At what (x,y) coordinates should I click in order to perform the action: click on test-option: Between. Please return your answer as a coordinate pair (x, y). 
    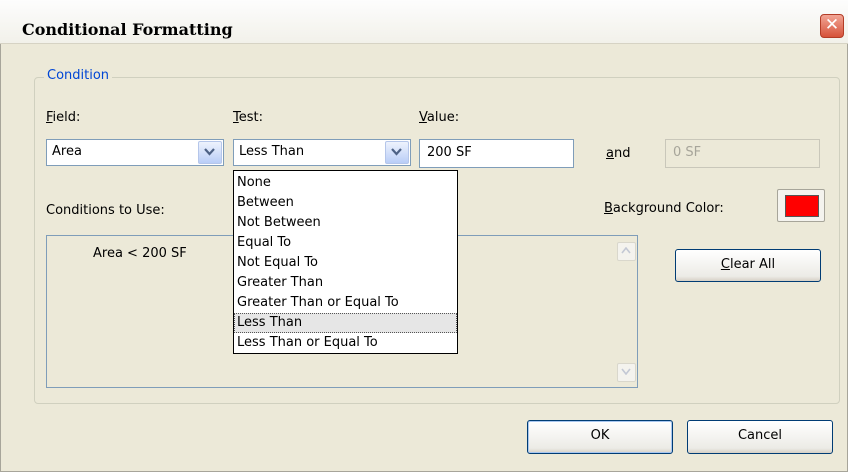
    Looking at the image, I should click on (345, 203).